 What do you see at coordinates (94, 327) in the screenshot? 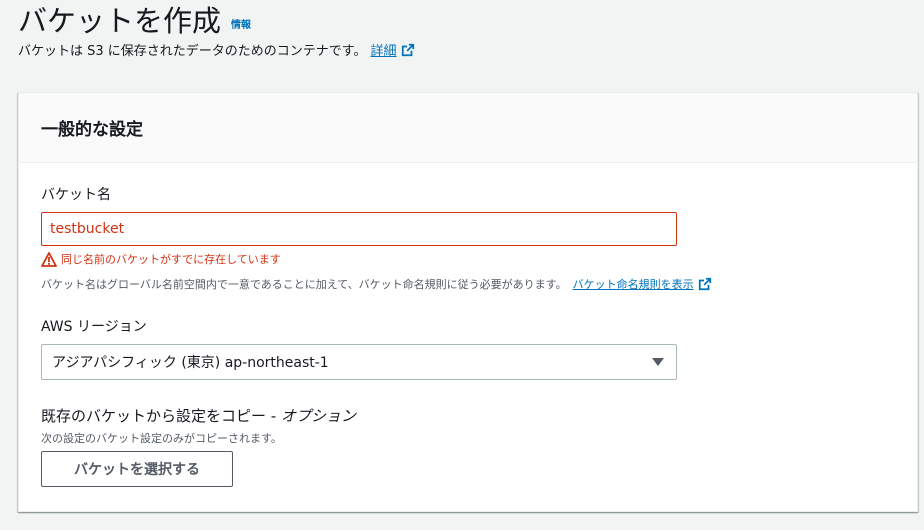
I see `region-label: AWS リージョン` at bounding box center [94, 327].